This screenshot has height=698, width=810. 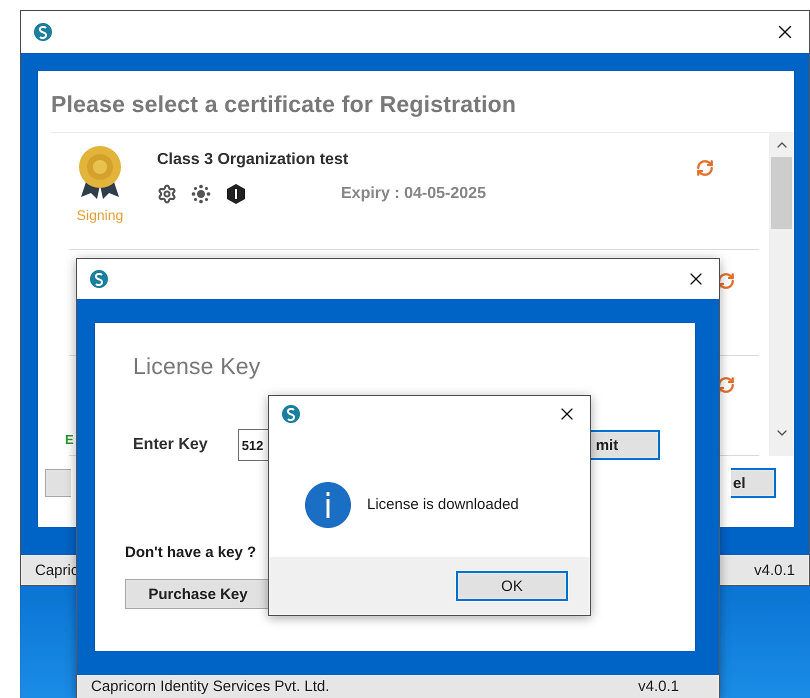 What do you see at coordinates (197, 366) in the screenshot?
I see `license-heading: License Key` at bounding box center [197, 366].